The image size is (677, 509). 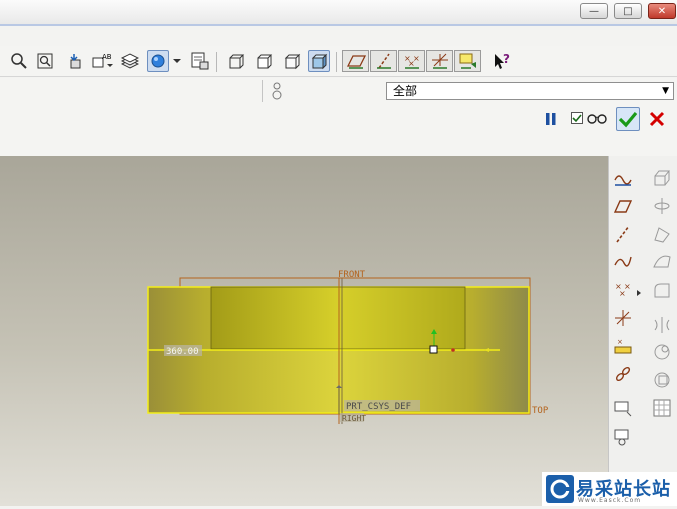 What do you see at coordinates (597, 118) in the screenshot?
I see `glasses-icon` at bounding box center [597, 118].